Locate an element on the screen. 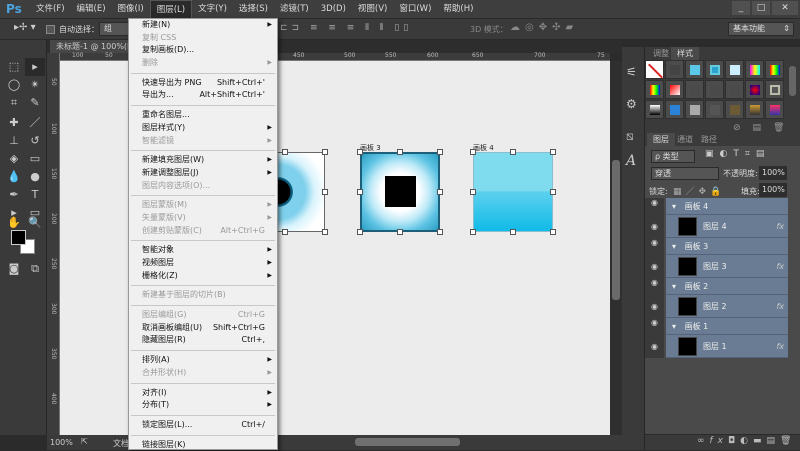 The height and width of the screenshot is (451, 800). layers-footer-icons: ∞fx◘◐▬▤🗑 is located at coordinates (746, 441).